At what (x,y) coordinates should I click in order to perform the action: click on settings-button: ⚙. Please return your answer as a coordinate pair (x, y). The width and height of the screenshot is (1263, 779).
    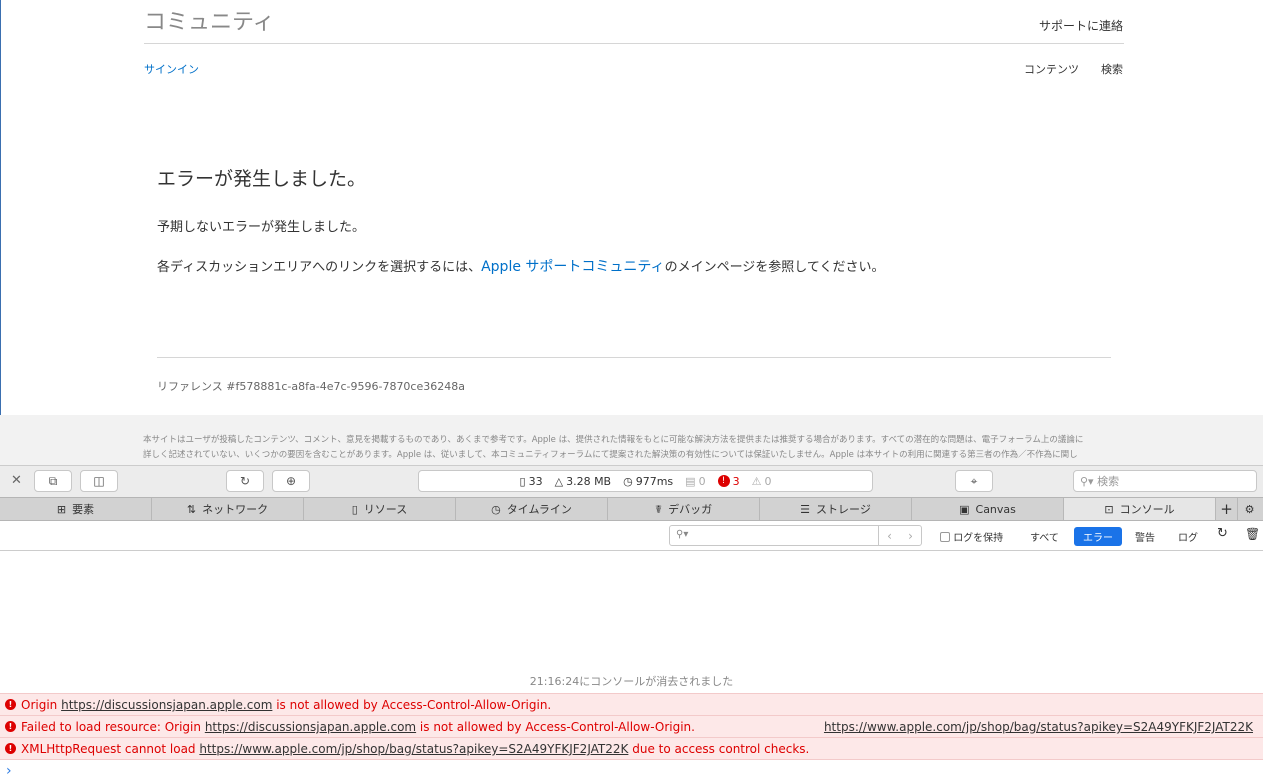
    Looking at the image, I should click on (1249, 509).